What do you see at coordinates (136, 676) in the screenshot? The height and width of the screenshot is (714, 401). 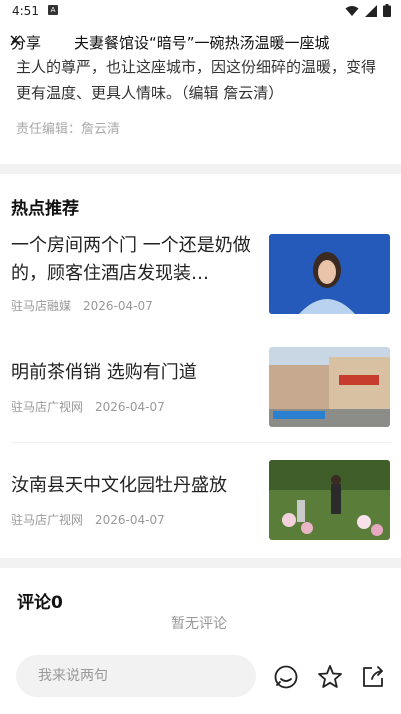 I see `comment-input: 我来说两句` at bounding box center [136, 676].